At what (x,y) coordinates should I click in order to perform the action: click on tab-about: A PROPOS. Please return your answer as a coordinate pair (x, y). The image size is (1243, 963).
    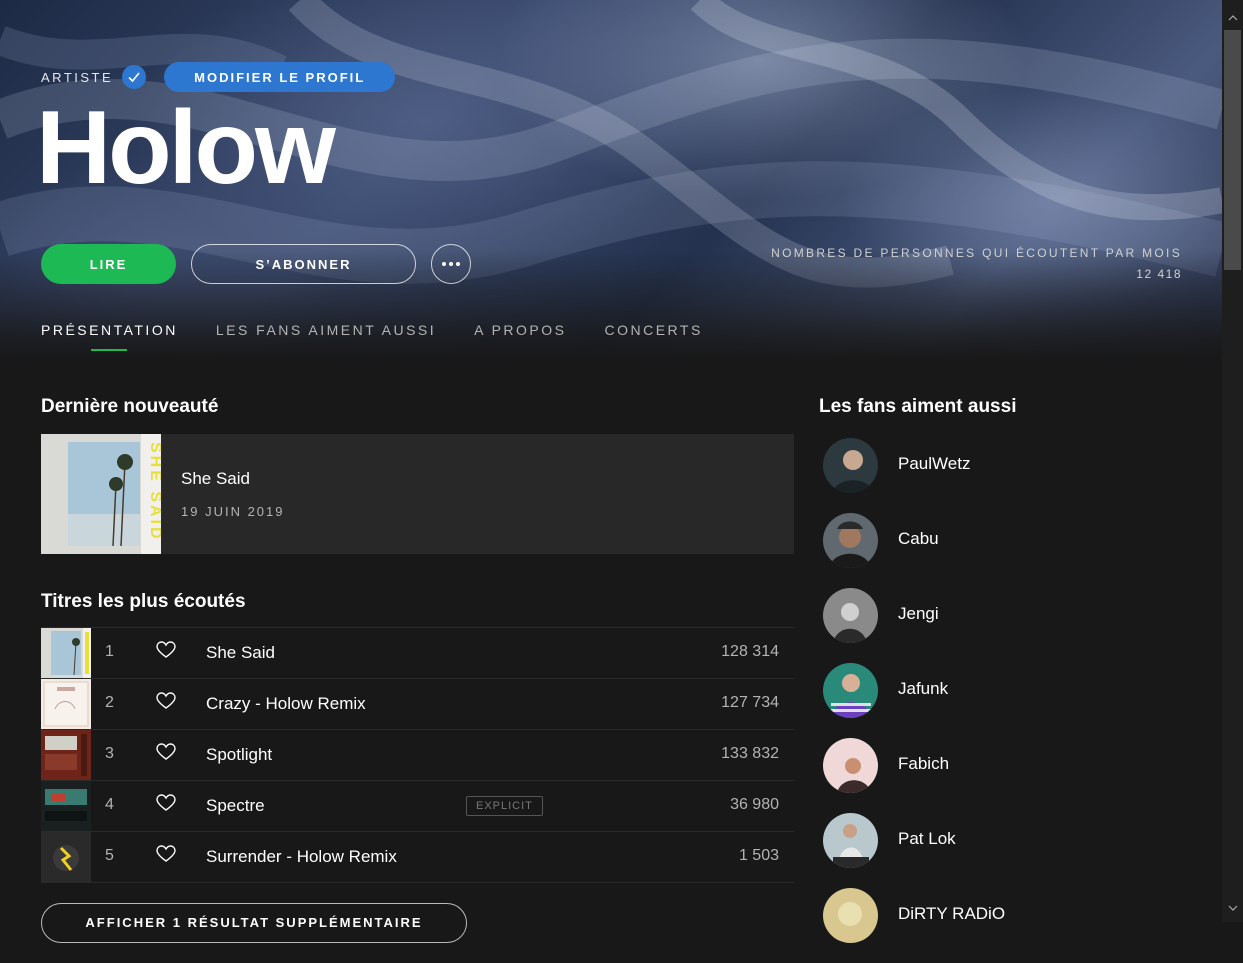
    Looking at the image, I should click on (520, 330).